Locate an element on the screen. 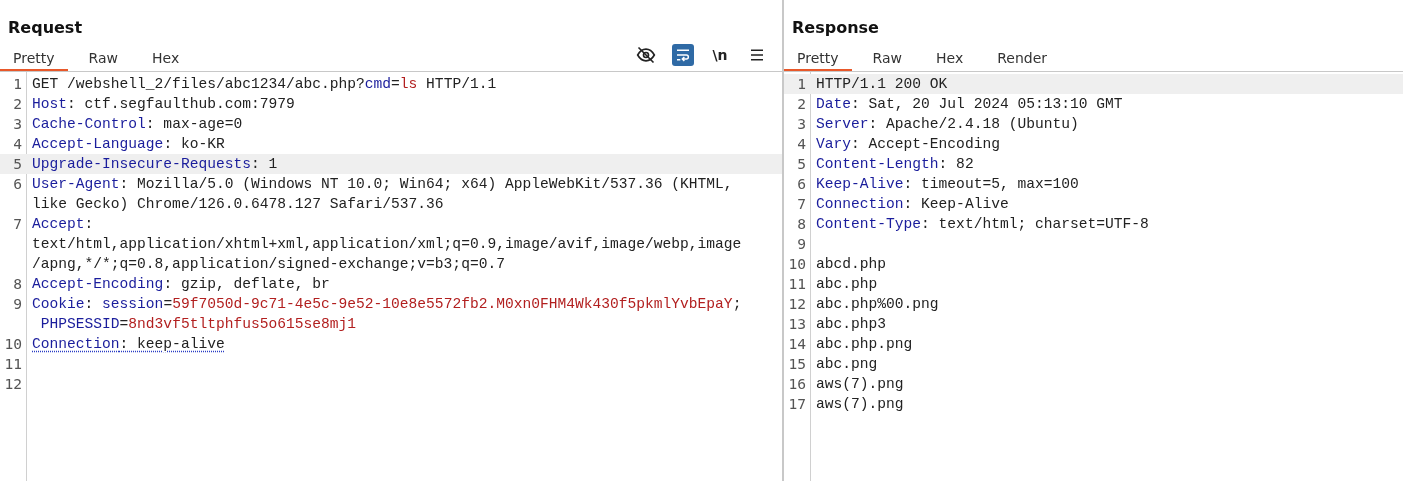 The image size is (1403, 481). code-line: abc.php is located at coordinates (847, 284).